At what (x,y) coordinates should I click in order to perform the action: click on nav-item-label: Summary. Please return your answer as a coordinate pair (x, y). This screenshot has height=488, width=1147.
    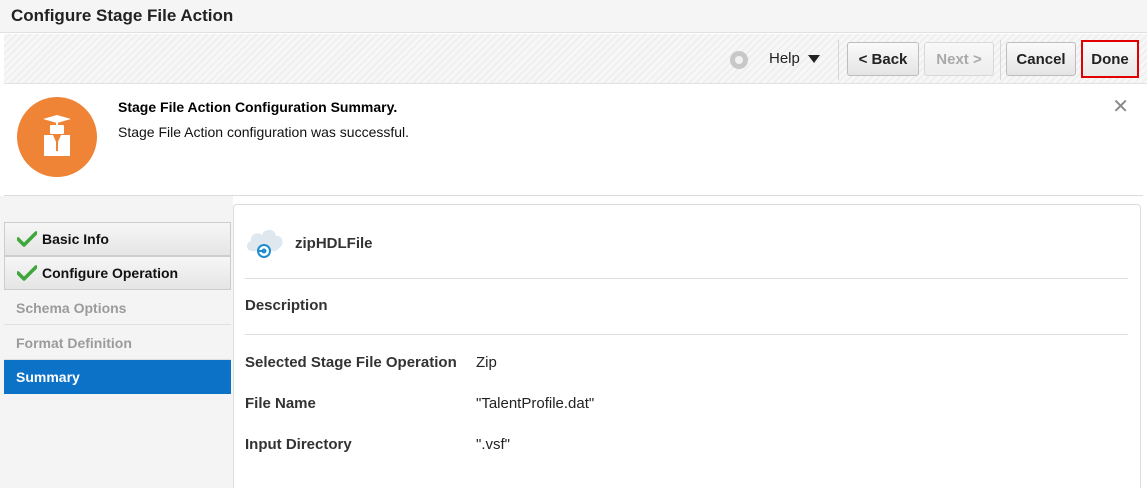
    Looking at the image, I should click on (48, 377).